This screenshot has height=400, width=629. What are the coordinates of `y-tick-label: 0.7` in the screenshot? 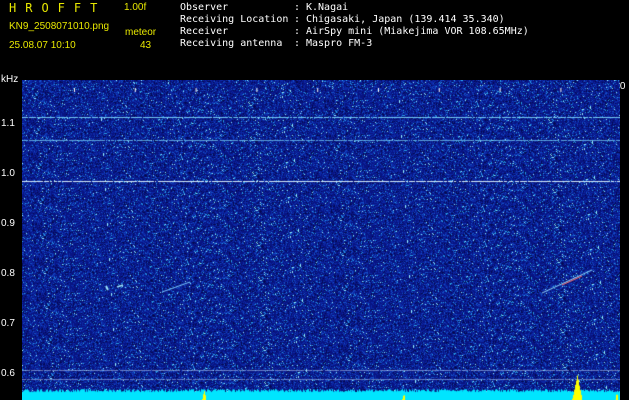 It's located at (8, 323).